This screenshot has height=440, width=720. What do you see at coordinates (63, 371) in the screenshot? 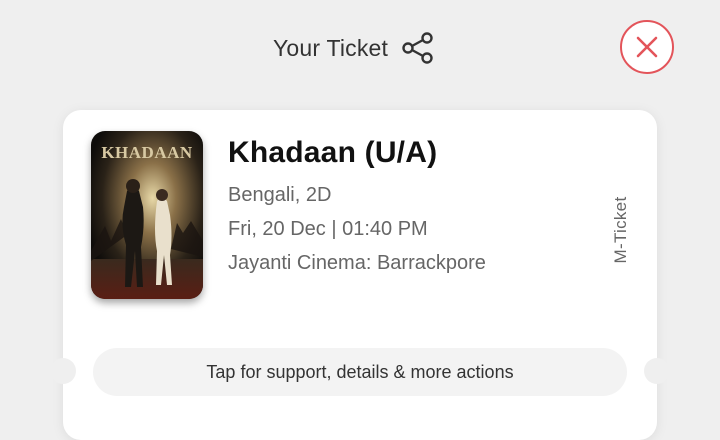
I see `ticket-notch-left` at bounding box center [63, 371].